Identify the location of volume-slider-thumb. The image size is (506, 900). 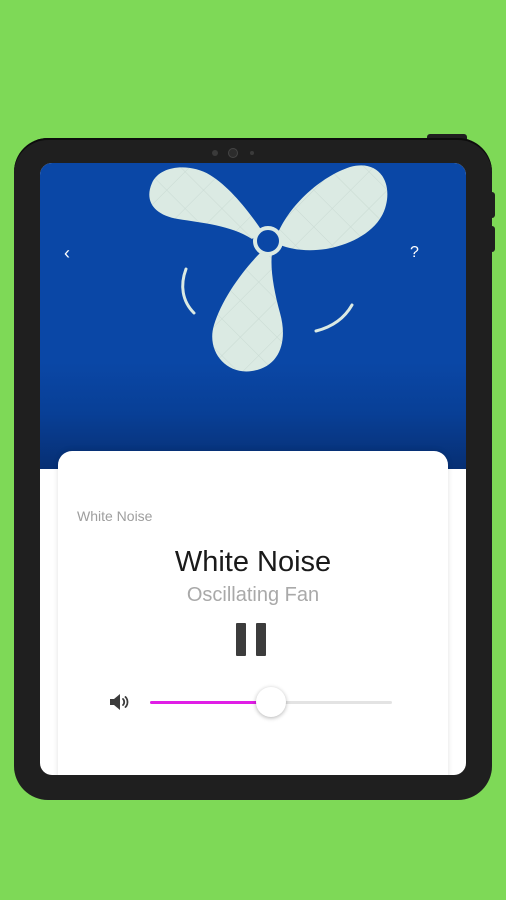
(271, 702).